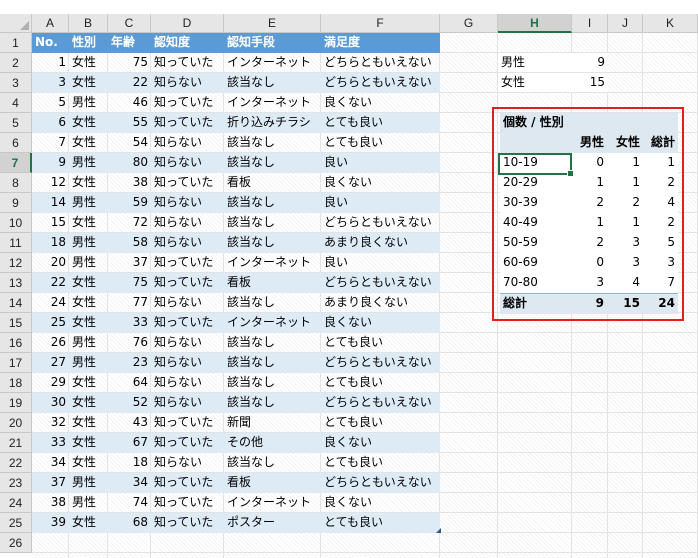 The width and height of the screenshot is (698, 558). Describe the element at coordinates (50, 442) in the screenshot. I see `table-cell: 33` at that location.